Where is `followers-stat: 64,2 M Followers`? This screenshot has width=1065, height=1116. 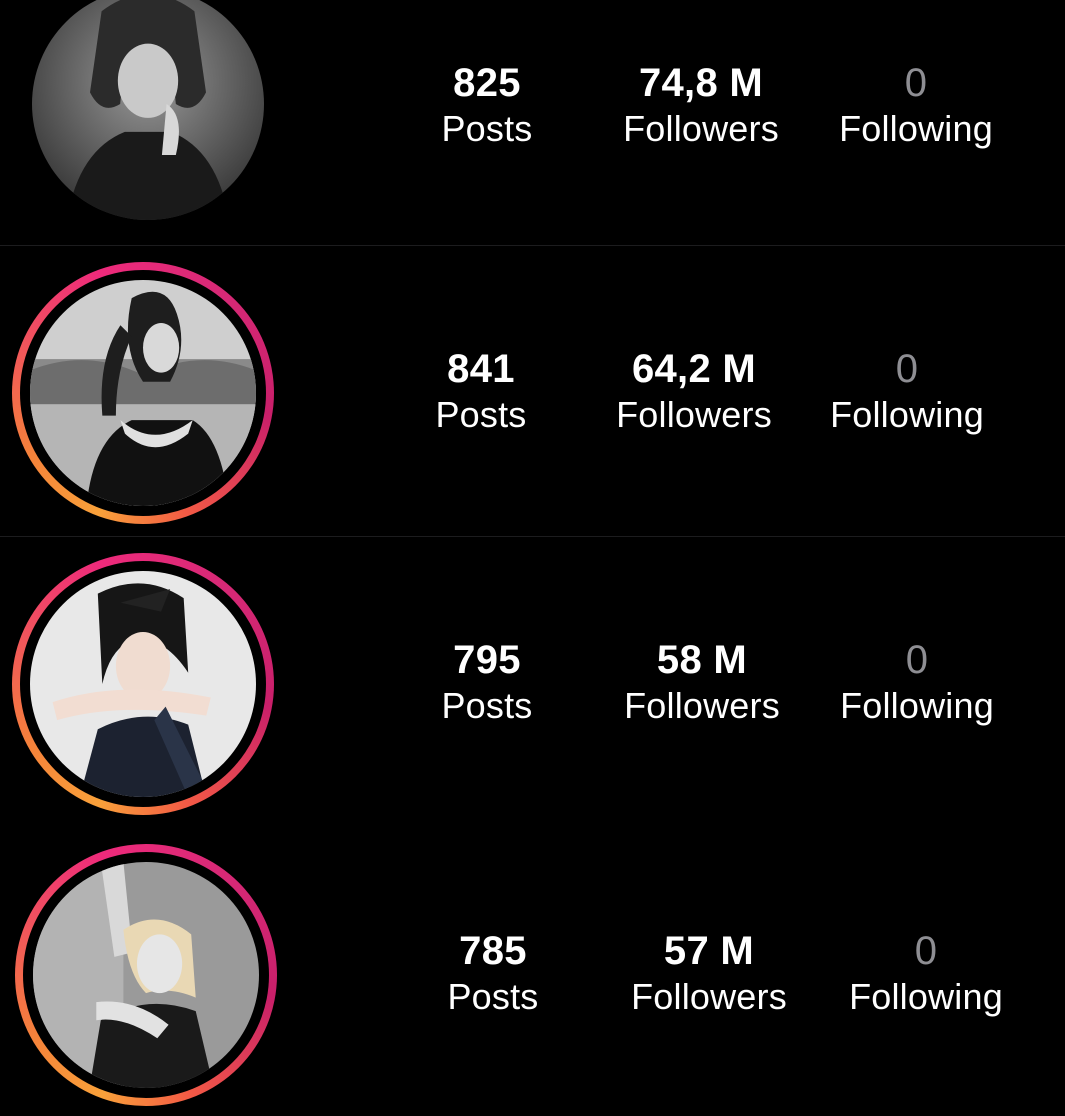
followers-stat: 64,2 M Followers is located at coordinates (694, 392).